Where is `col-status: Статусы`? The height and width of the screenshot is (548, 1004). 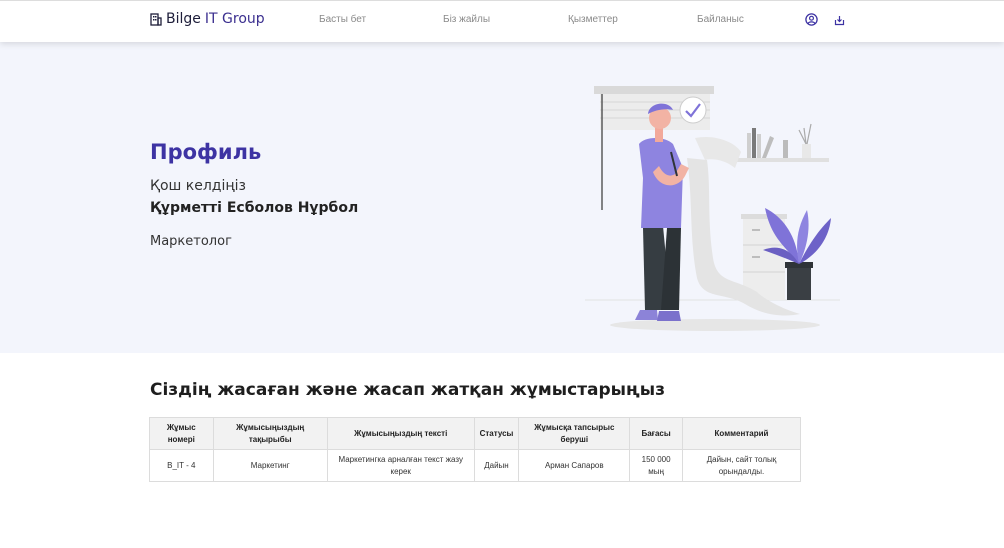
col-status: Статусы is located at coordinates (496, 433).